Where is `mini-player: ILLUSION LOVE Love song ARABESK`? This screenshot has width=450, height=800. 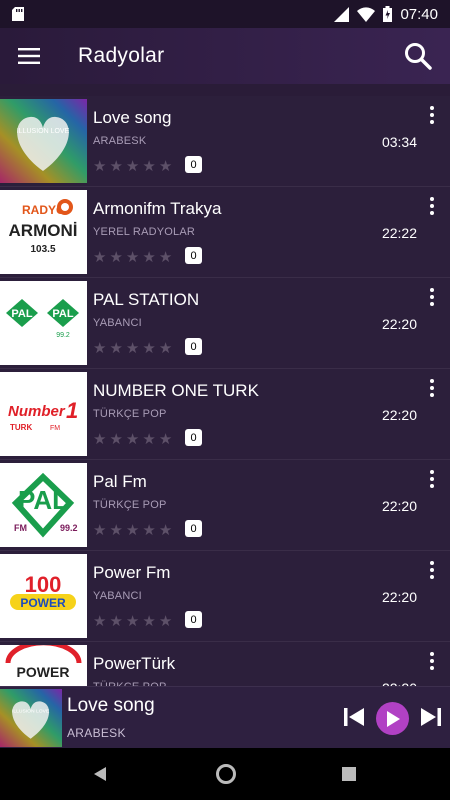
mini-player: ILLUSION LOVE Love song ARABESK is located at coordinates (225, 717).